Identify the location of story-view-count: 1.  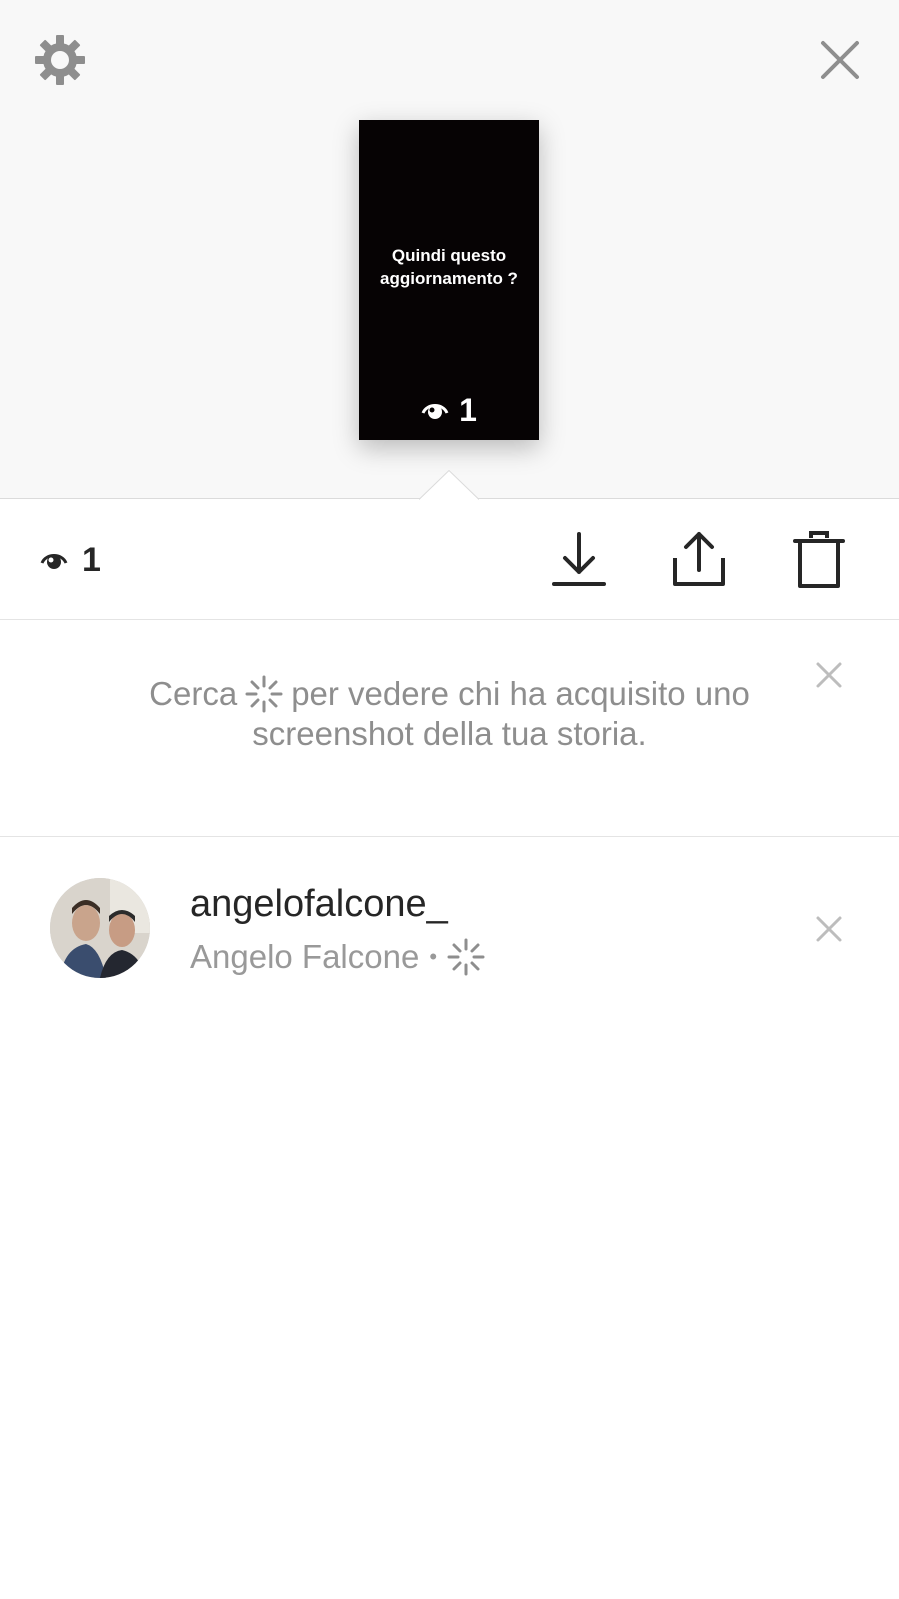
(468, 409).